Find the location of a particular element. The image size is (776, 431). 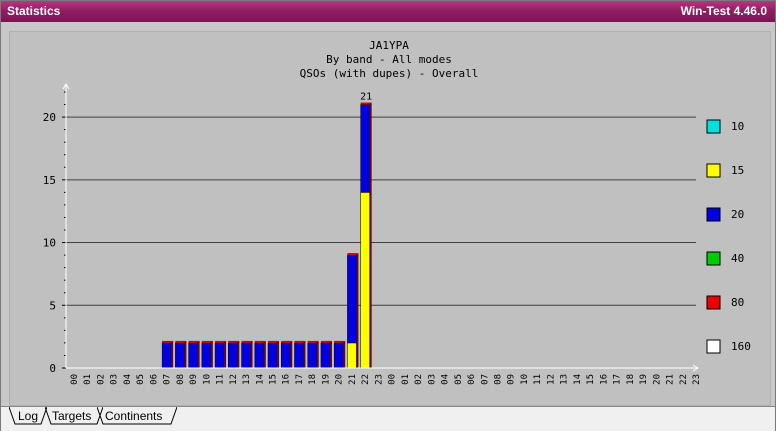

x-tick-label: 08 is located at coordinates (498, 379).